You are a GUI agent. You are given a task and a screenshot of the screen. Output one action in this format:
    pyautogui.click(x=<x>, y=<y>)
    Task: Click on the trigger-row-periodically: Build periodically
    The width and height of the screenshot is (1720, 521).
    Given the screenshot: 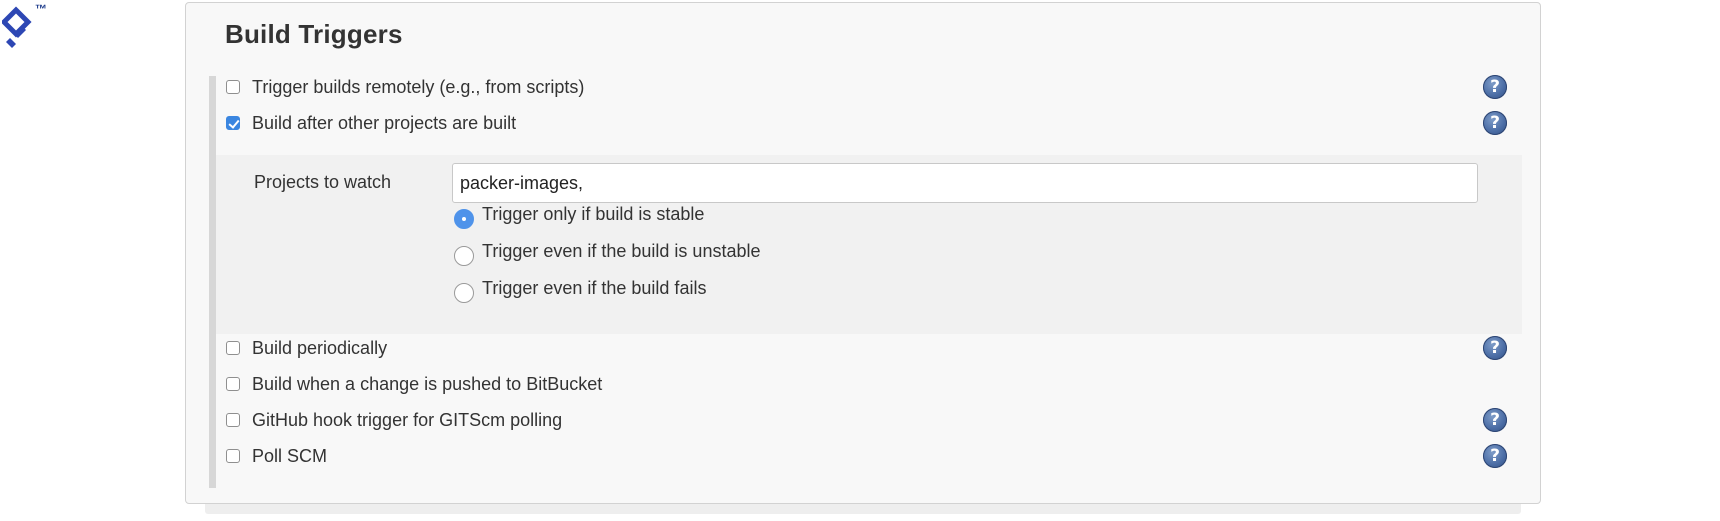 What is the action you would take?
    pyautogui.click(x=306, y=348)
    